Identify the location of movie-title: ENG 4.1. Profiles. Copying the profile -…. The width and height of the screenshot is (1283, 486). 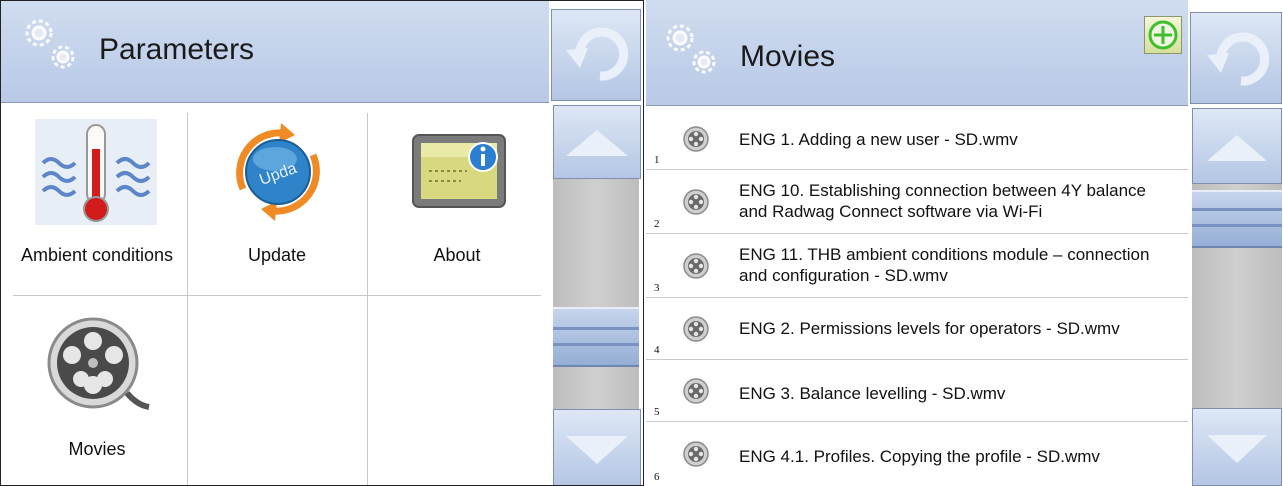
(919, 456).